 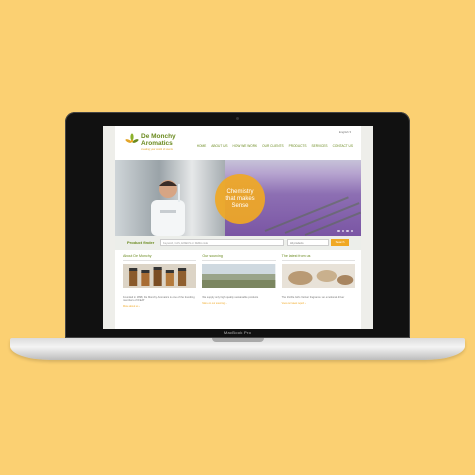 I want to click on nav-contact-us: CONTACT US, so click(x=343, y=146).